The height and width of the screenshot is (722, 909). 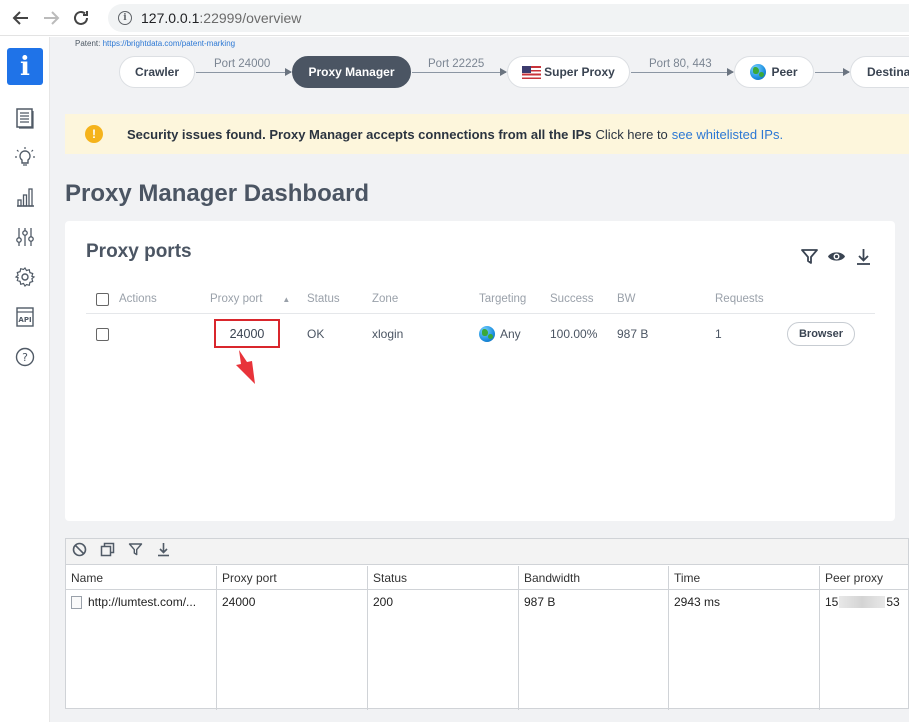 I want to click on sliders-icon, so click(x=25, y=237).